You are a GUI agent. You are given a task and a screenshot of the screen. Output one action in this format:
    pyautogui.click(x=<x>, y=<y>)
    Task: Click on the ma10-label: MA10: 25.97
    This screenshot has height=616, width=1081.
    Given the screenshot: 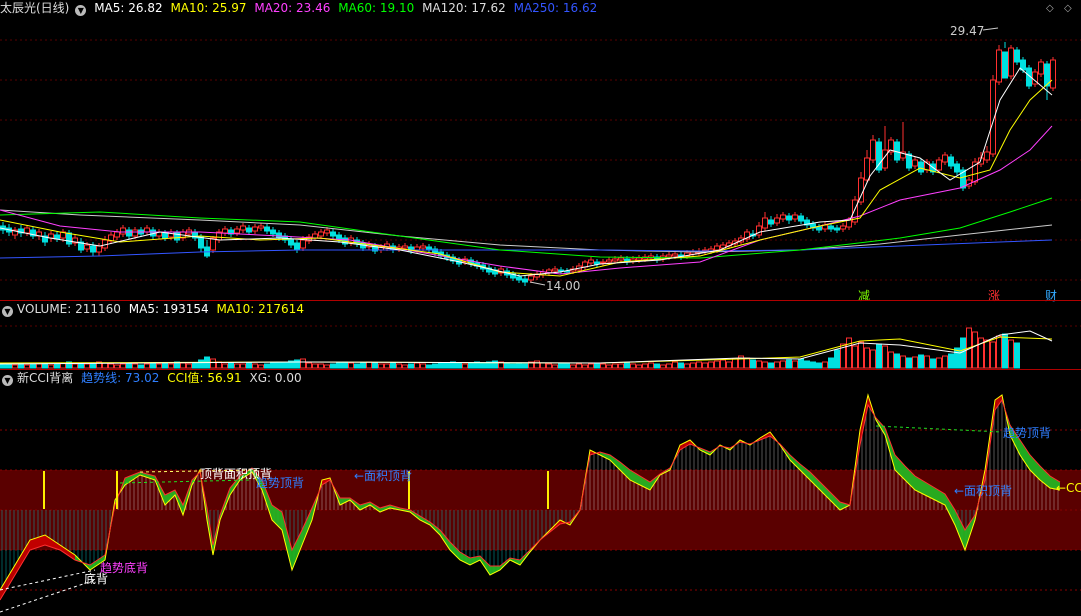 What is the action you would take?
    pyautogui.click(x=208, y=8)
    